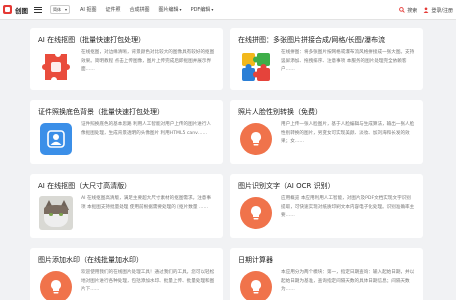 The height and width of the screenshot is (300, 456). Describe the element at coordinates (256, 67) in the screenshot. I see `colorful-puzzle-icon` at that location.